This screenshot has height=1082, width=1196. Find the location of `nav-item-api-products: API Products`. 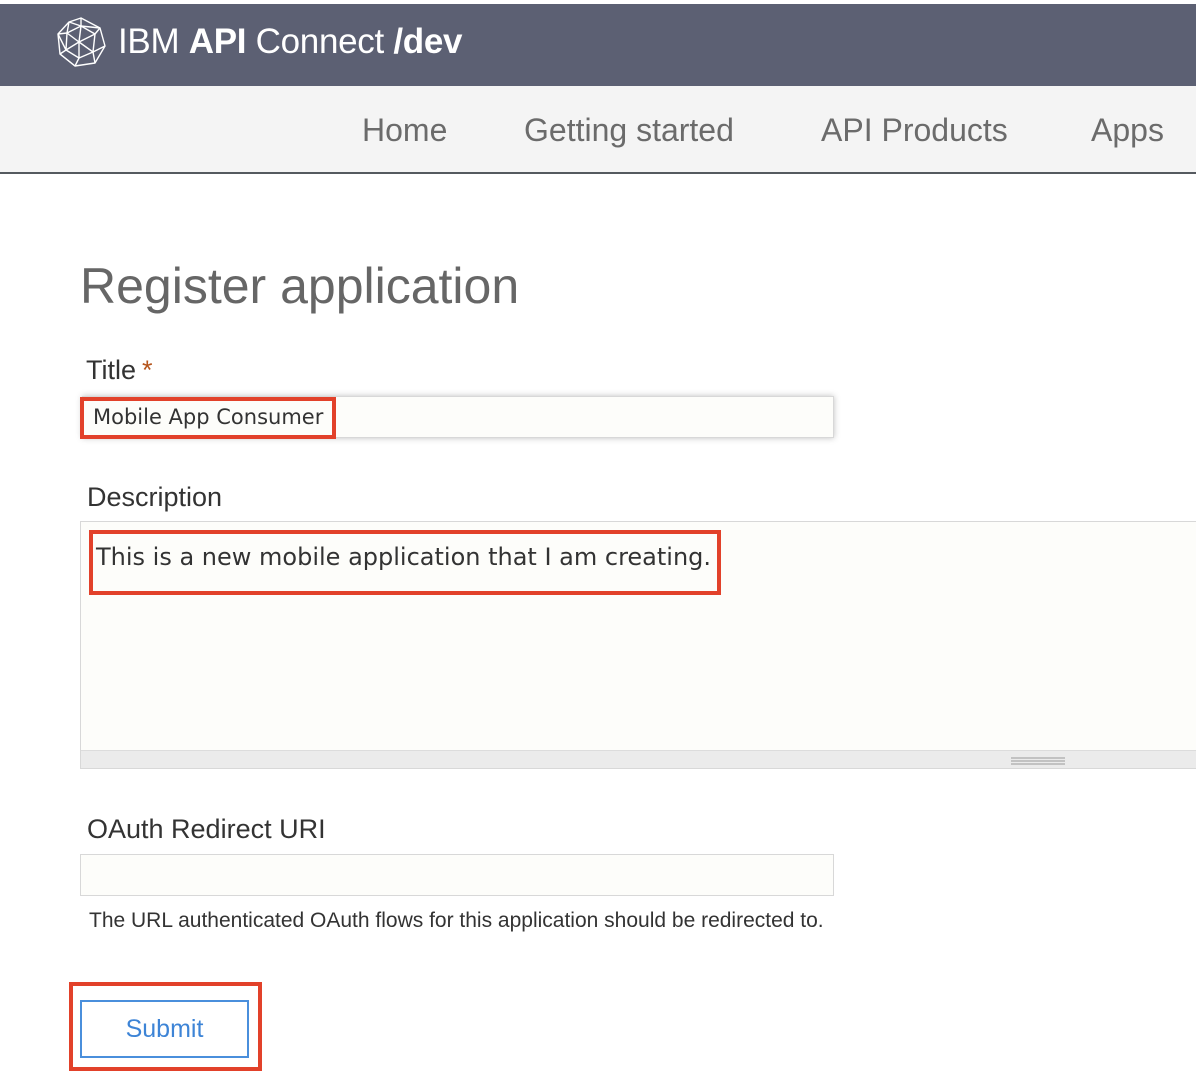

nav-item-api-products: API Products is located at coordinates (914, 130).